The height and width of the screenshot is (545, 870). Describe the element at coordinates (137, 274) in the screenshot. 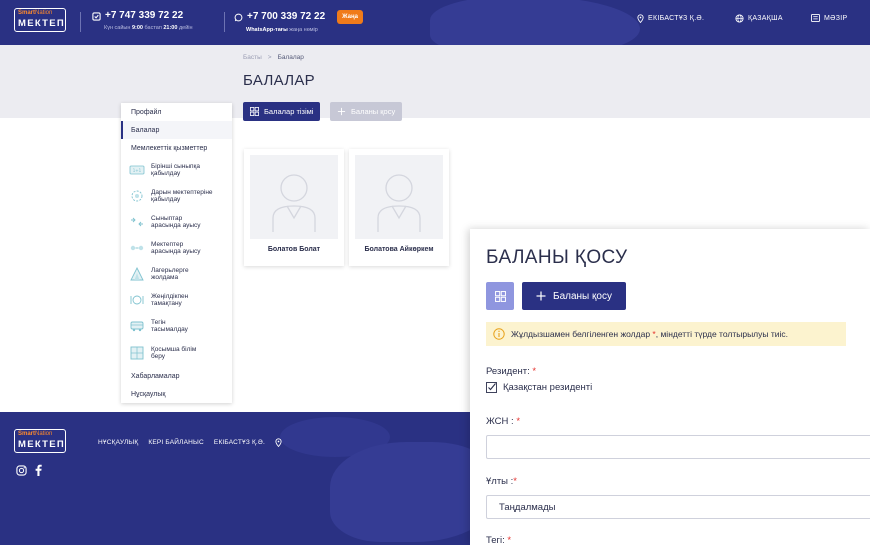

I see `camp-icon` at that location.